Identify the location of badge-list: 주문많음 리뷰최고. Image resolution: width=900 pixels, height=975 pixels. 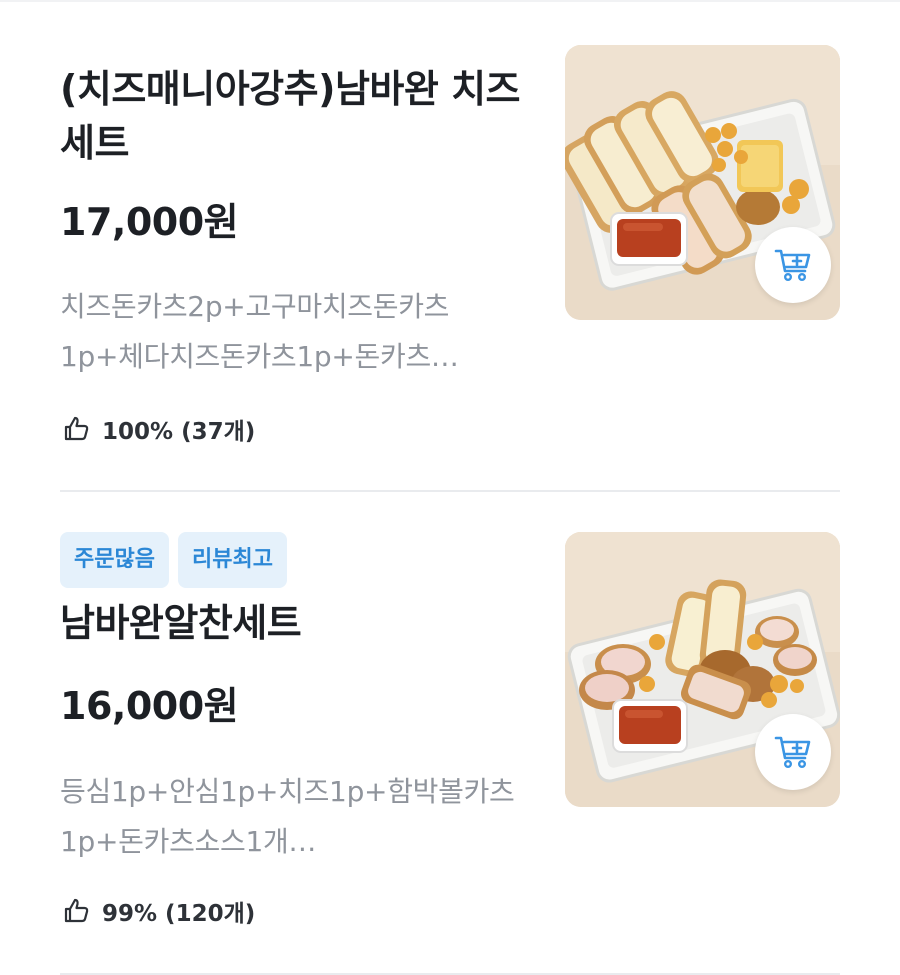
(173, 560).